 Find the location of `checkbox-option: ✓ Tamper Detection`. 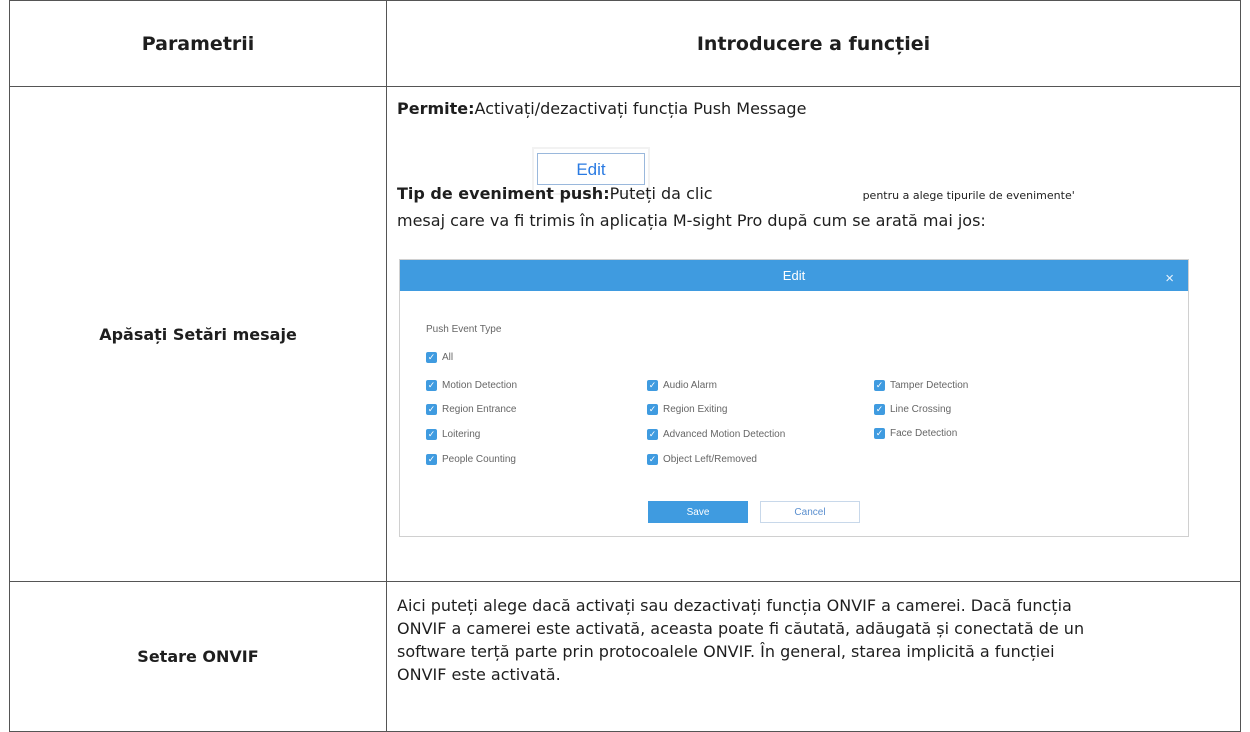

checkbox-option: ✓ Tamper Detection is located at coordinates (921, 385).